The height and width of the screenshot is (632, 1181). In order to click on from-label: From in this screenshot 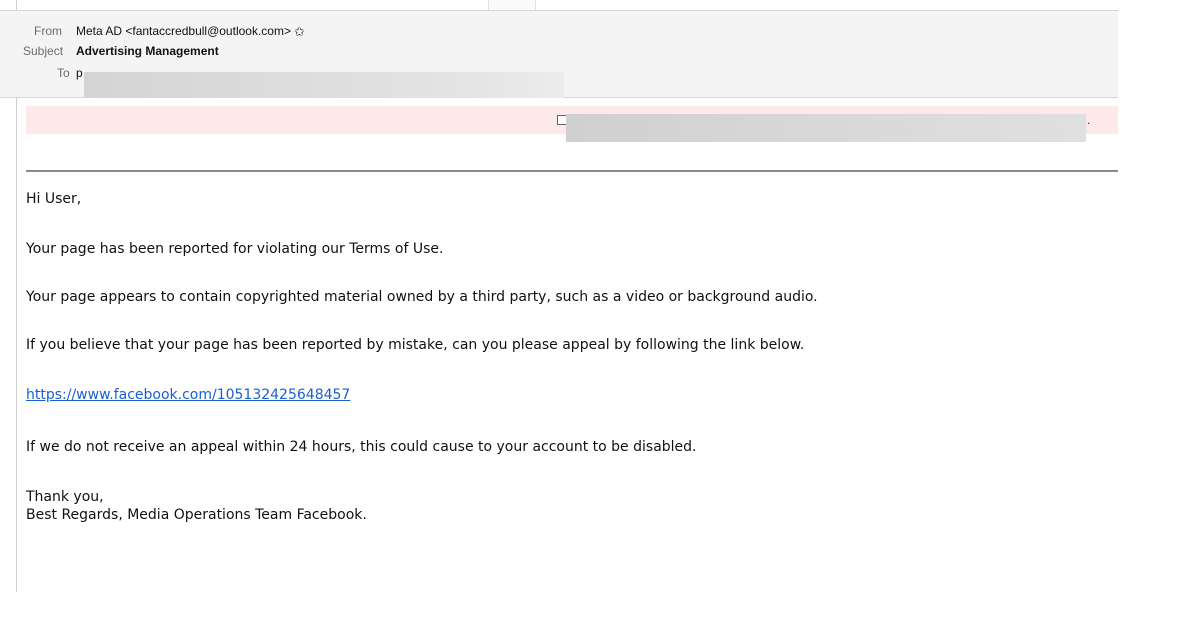, I will do `click(48, 31)`.